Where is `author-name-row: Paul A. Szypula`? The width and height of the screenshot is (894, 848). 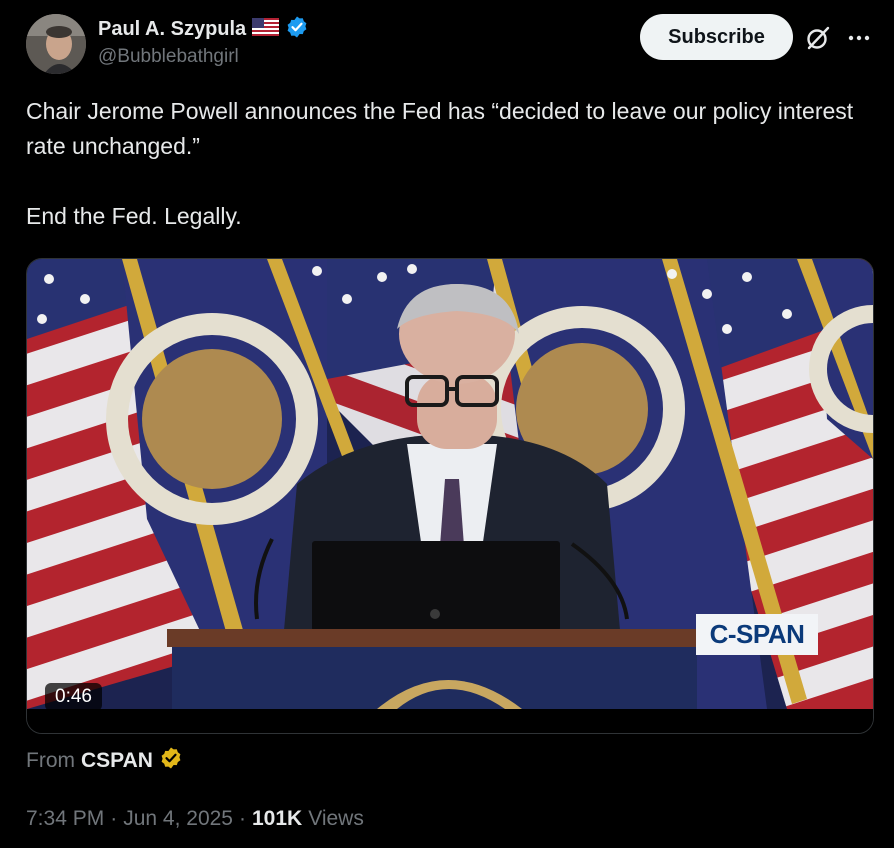
author-name-row: Paul A. Szypula is located at coordinates (203, 29).